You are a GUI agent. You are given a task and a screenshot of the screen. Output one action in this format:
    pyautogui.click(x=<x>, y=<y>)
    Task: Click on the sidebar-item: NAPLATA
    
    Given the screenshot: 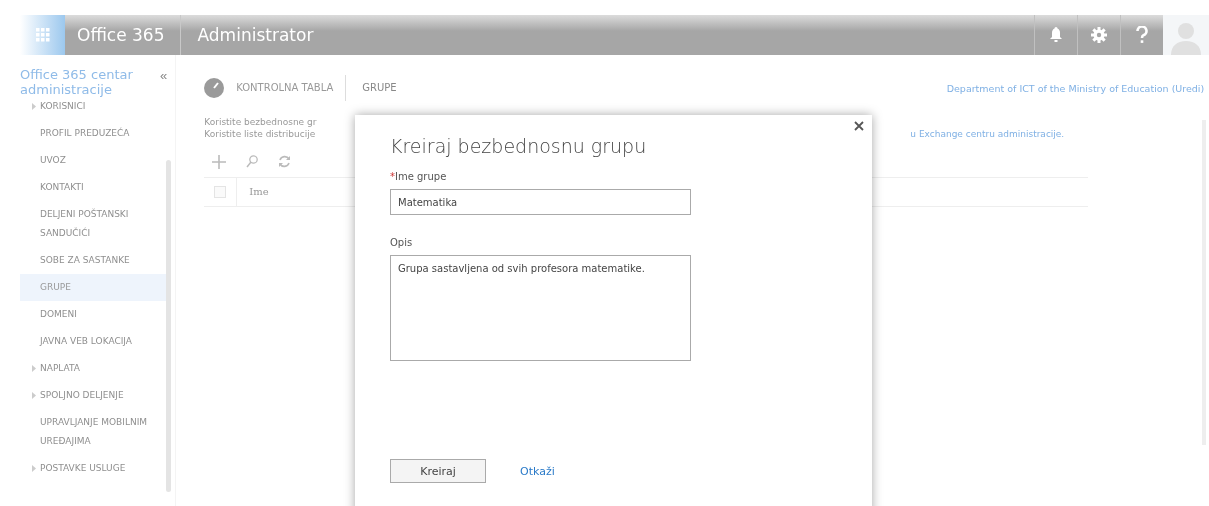 What is the action you would take?
    pyautogui.click(x=95, y=368)
    